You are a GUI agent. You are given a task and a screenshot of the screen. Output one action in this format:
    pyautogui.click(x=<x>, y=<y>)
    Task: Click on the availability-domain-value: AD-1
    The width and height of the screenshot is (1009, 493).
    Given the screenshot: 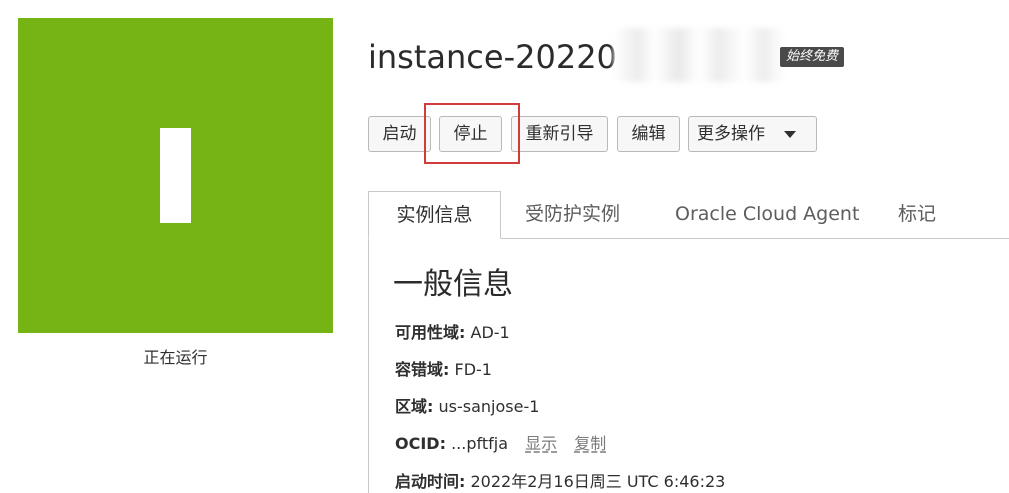 What is the action you would take?
    pyautogui.click(x=490, y=332)
    